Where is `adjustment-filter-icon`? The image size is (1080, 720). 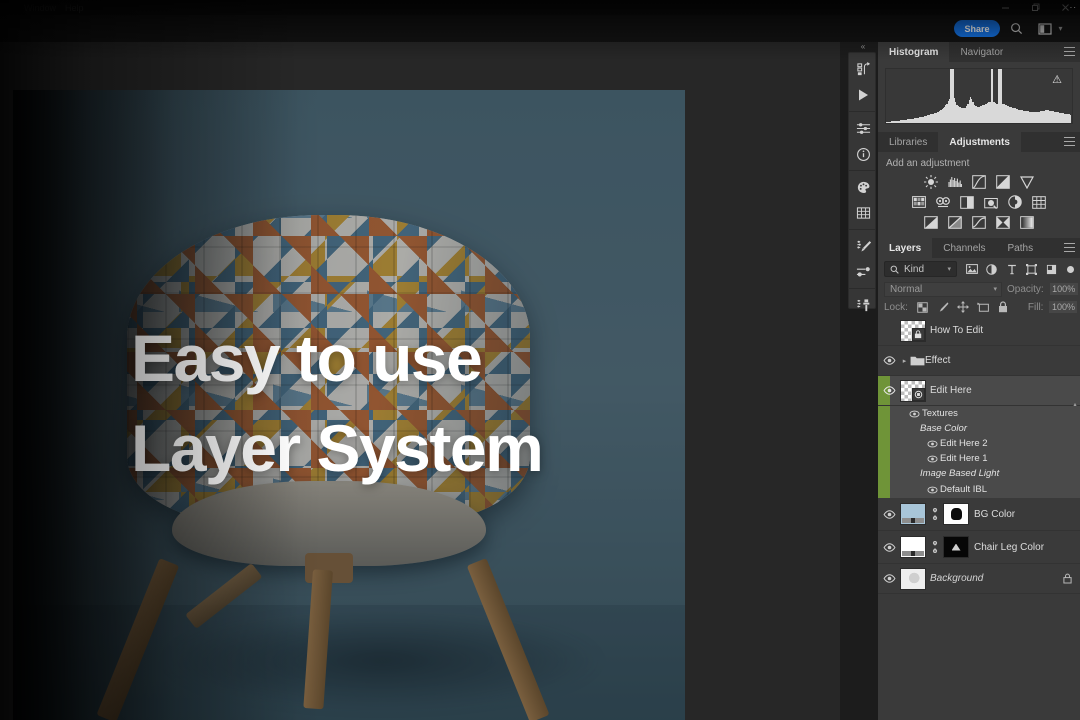
adjustment-filter-icon is located at coordinates (991, 269).